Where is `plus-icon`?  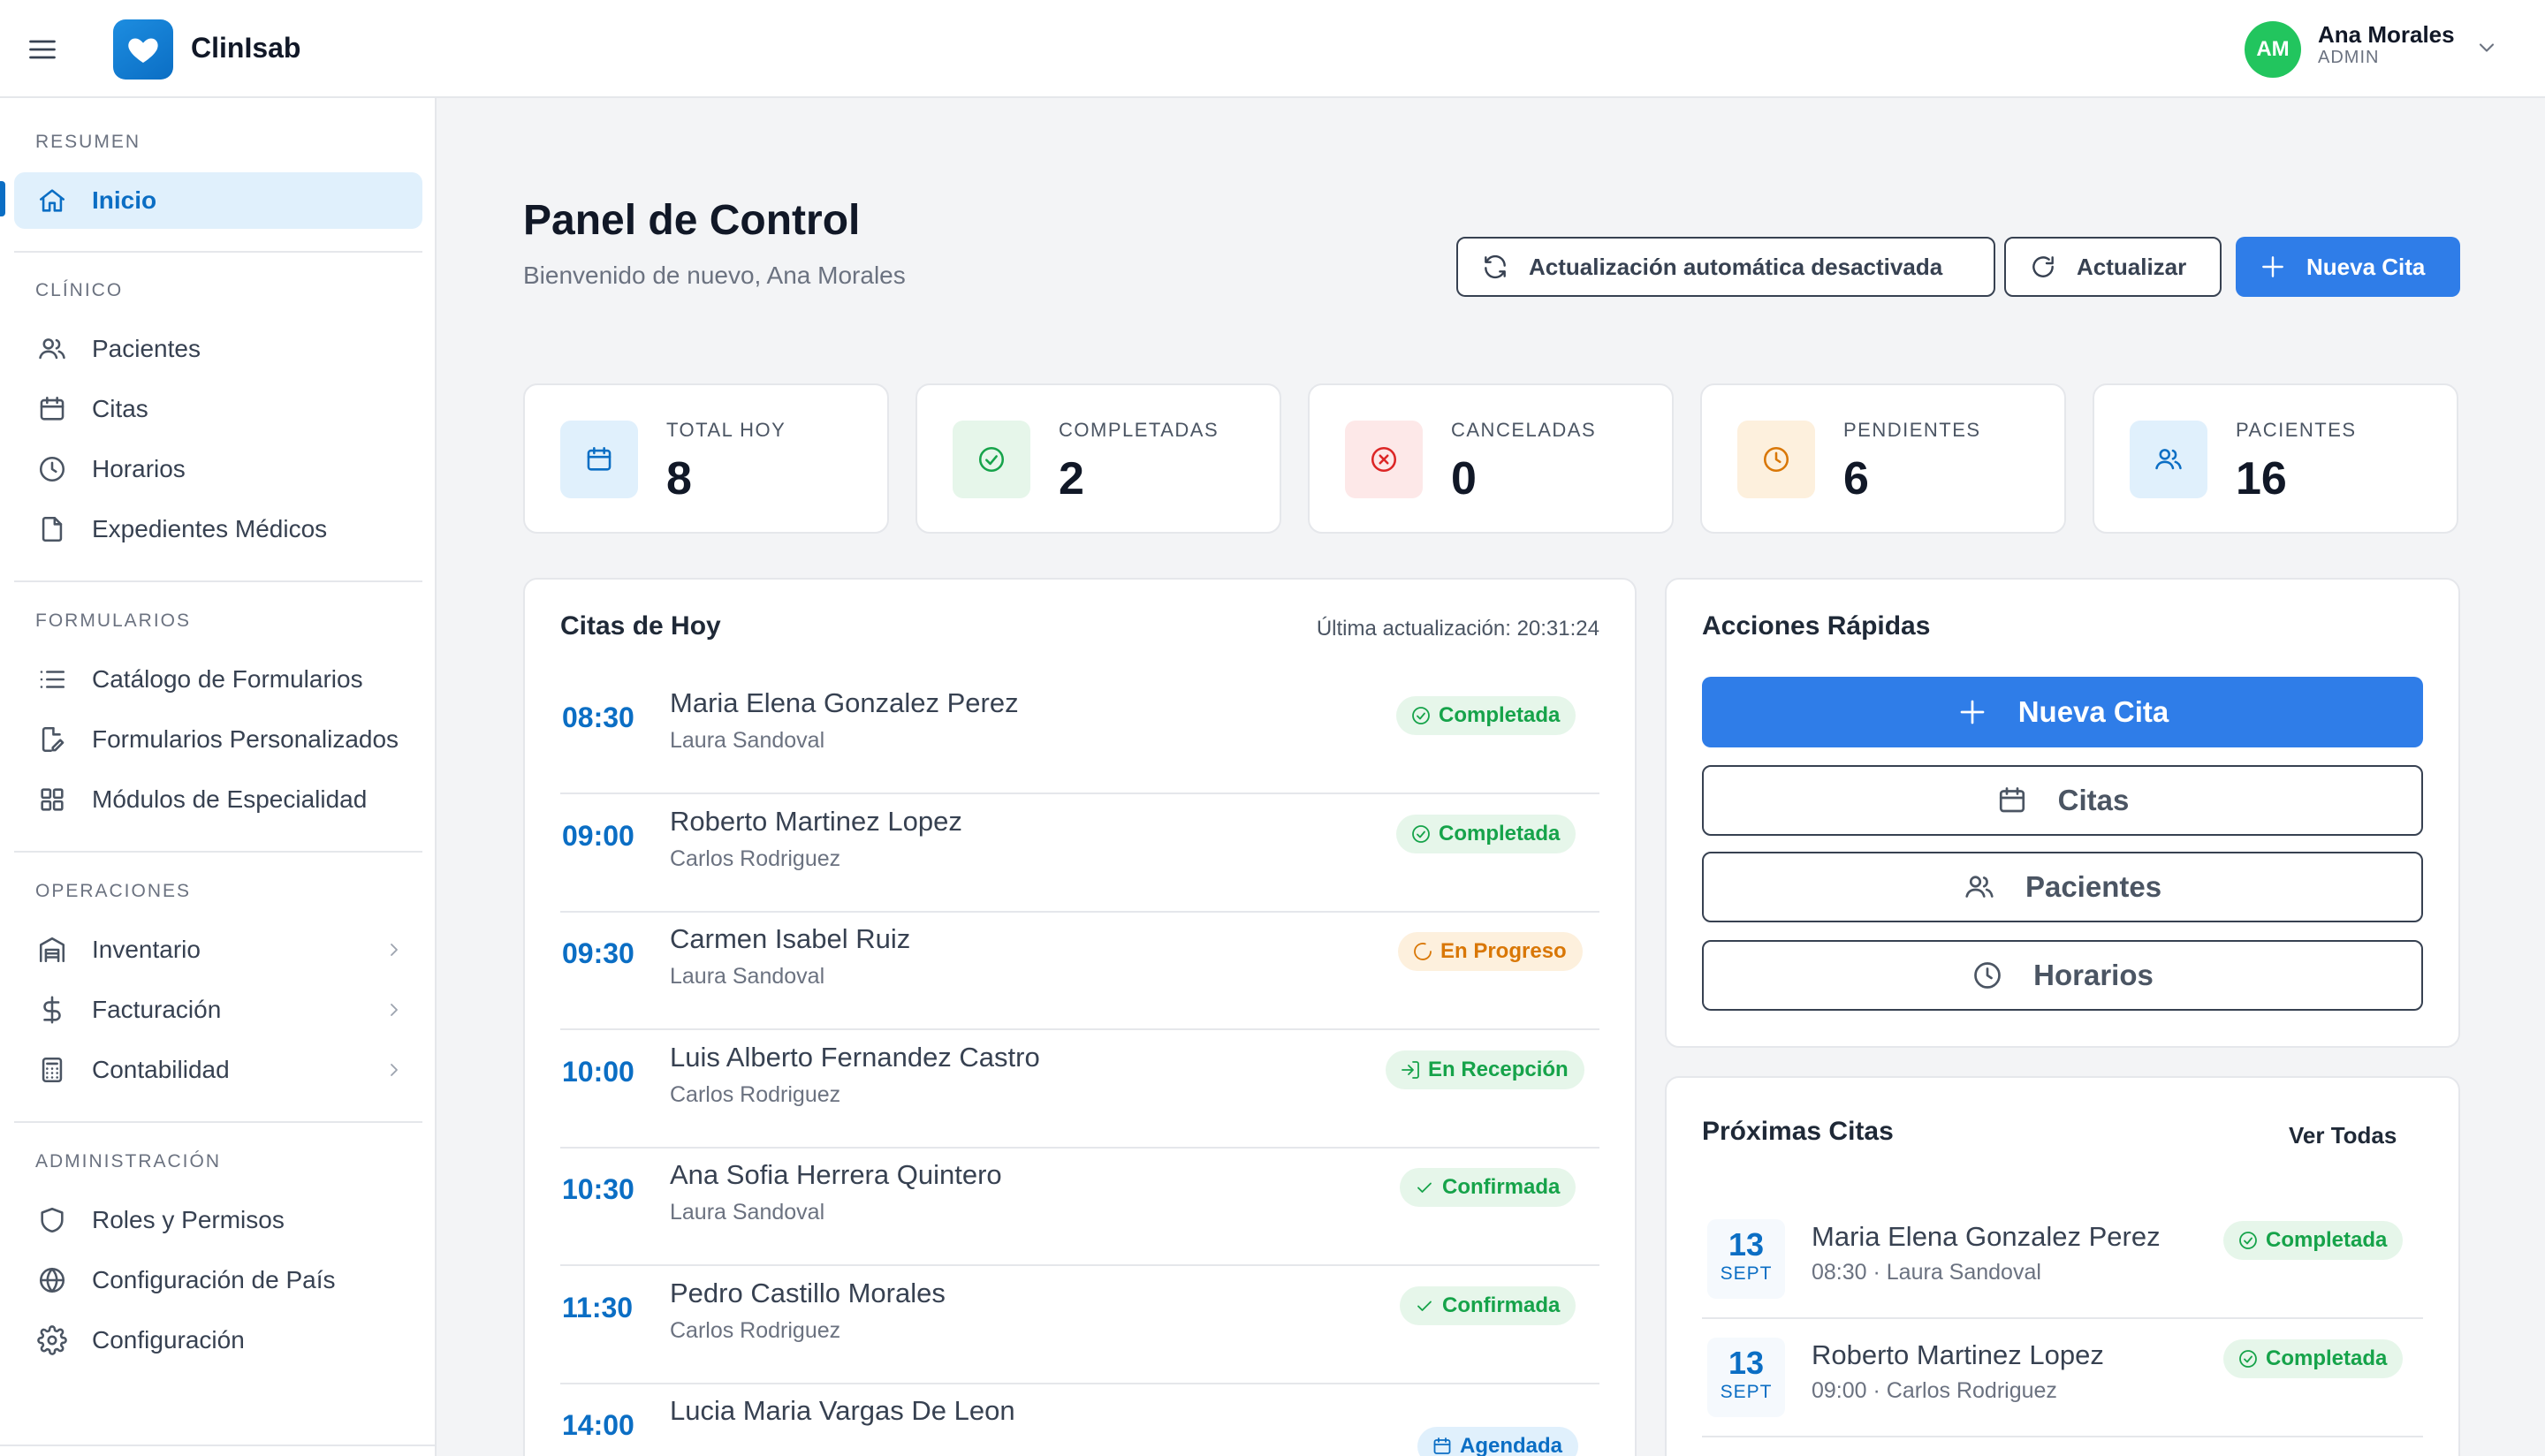
plus-icon is located at coordinates (1972, 712).